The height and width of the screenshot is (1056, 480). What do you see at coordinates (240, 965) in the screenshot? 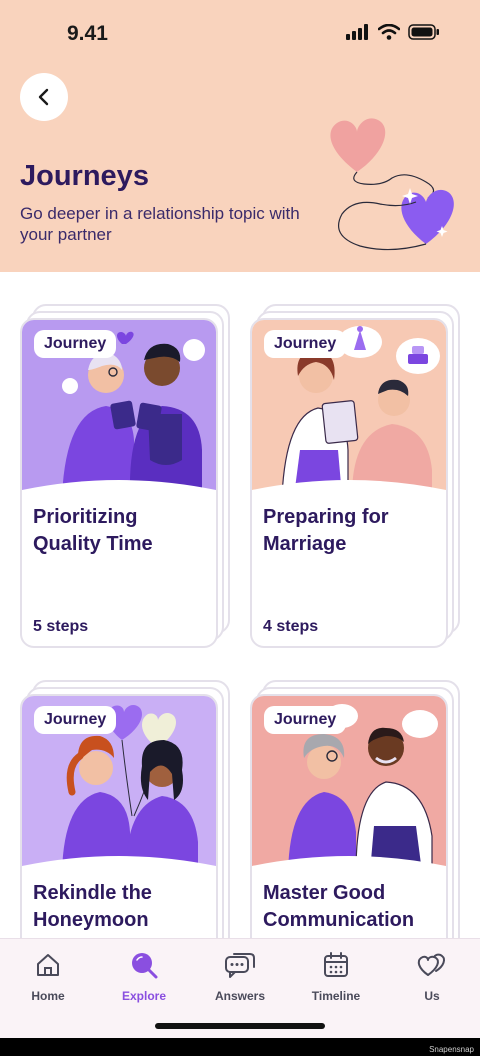
I see `answers-icon` at bounding box center [240, 965].